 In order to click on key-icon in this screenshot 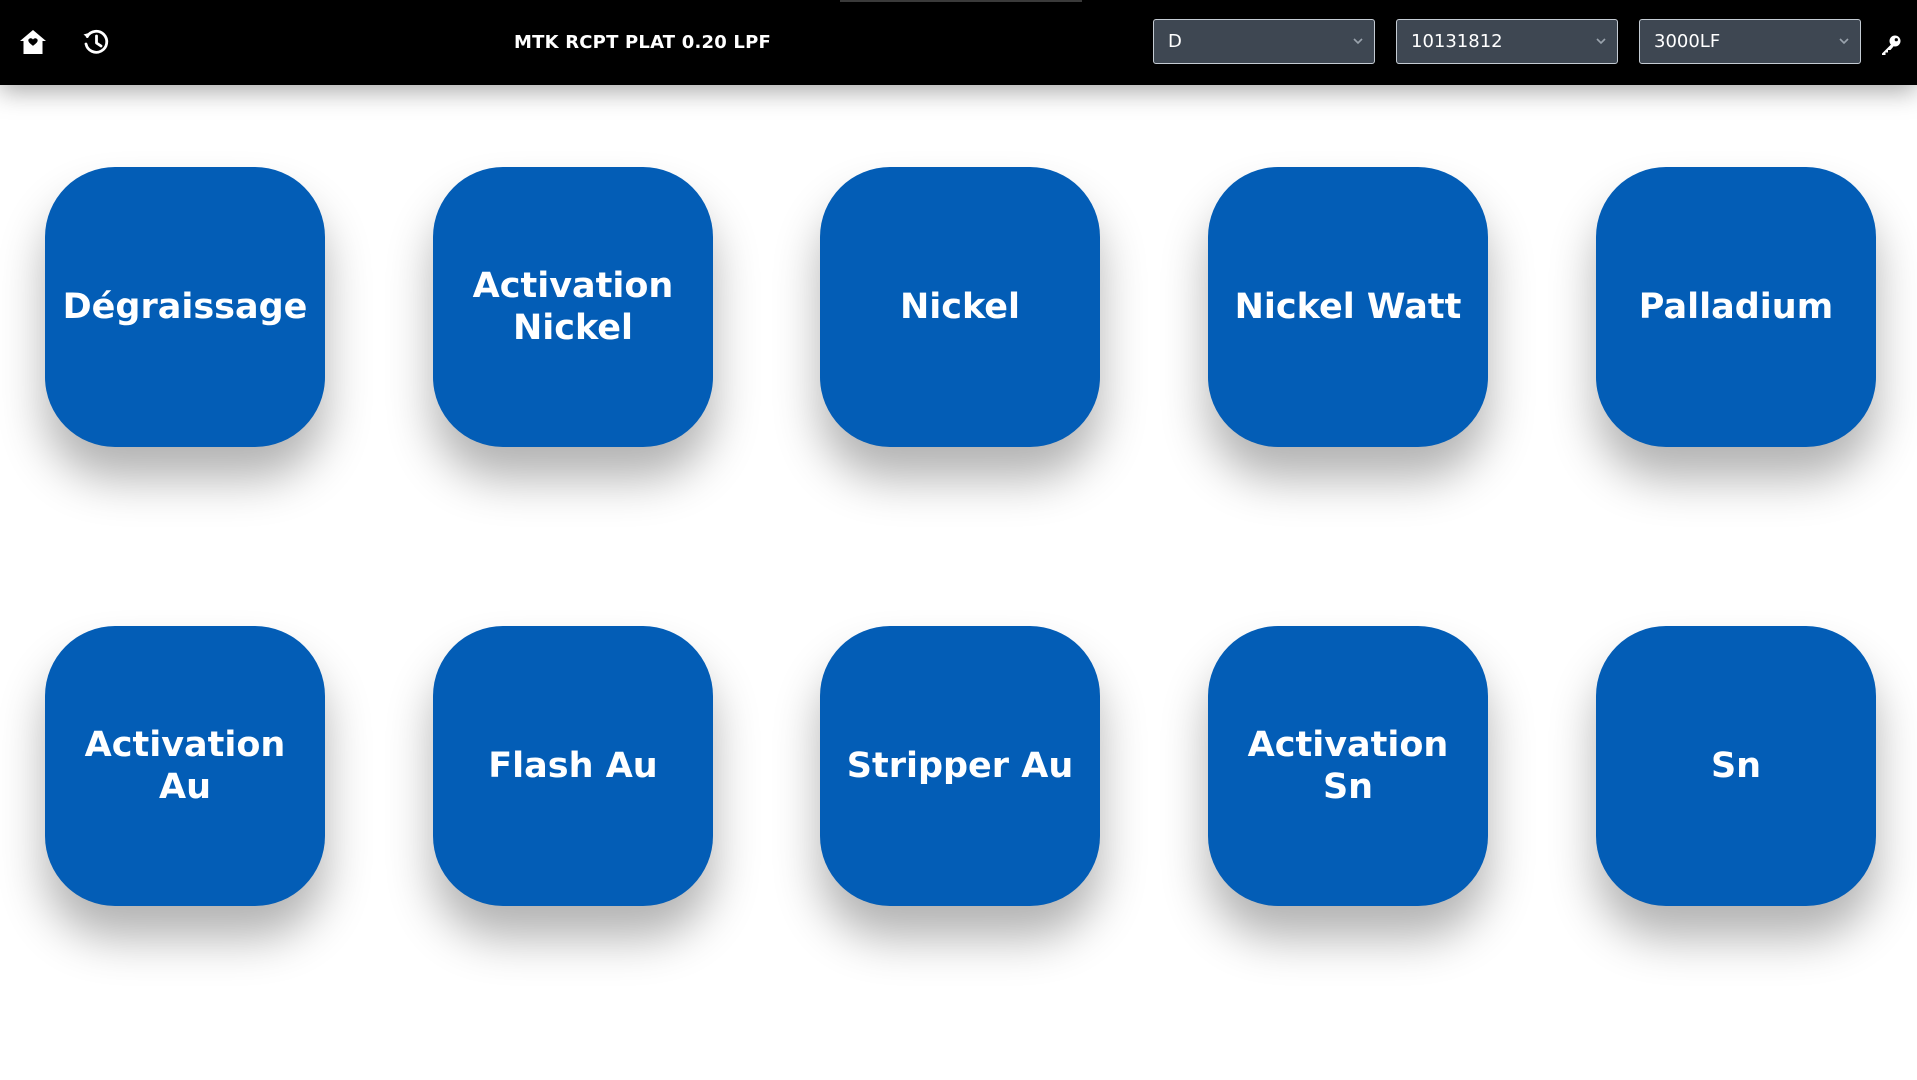, I will do `click(1891, 45)`.